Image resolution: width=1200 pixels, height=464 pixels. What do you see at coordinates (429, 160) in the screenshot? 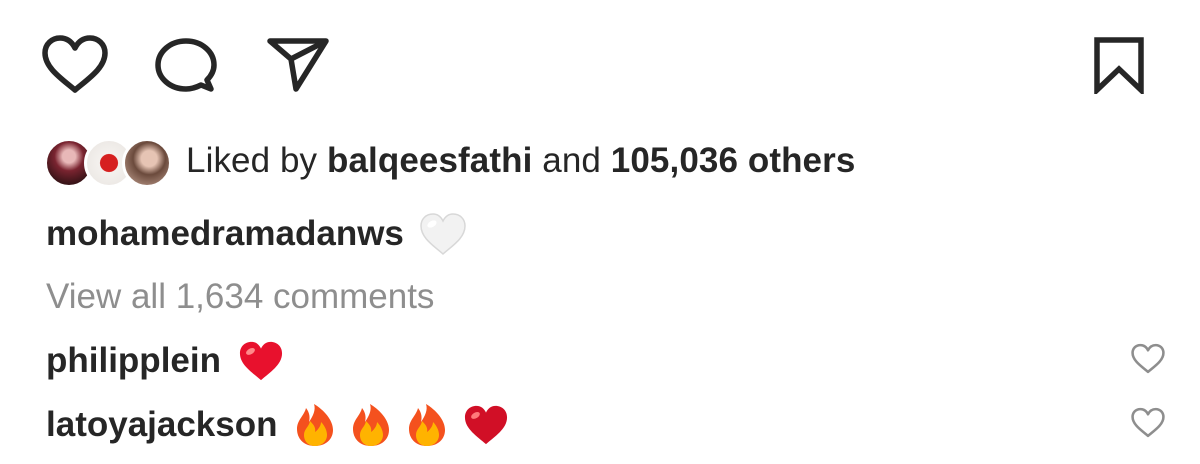
I see `liker-username-link: balqeesfathi` at bounding box center [429, 160].